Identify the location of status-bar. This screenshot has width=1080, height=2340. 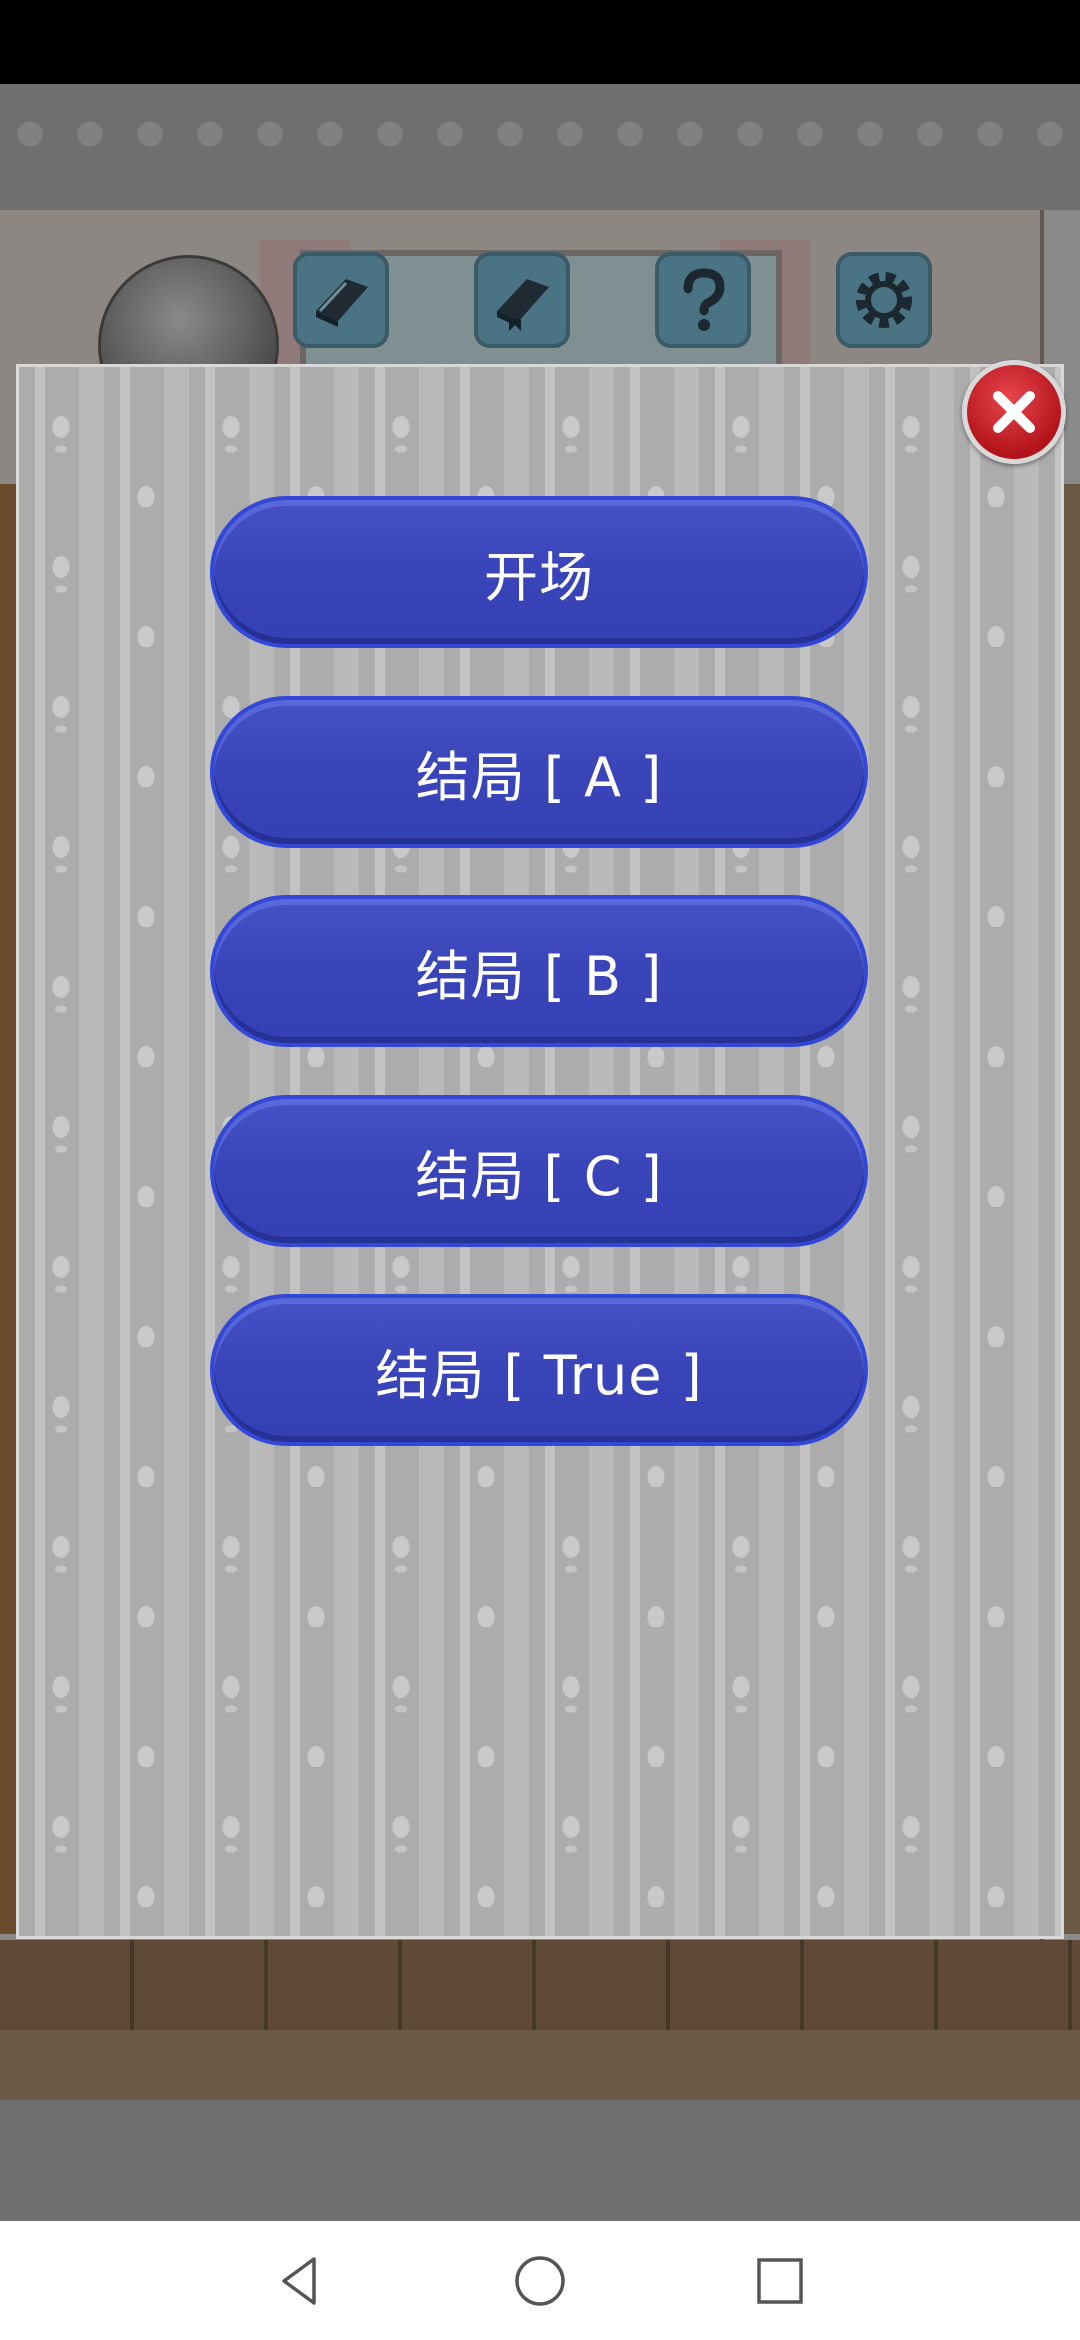
(540, 42).